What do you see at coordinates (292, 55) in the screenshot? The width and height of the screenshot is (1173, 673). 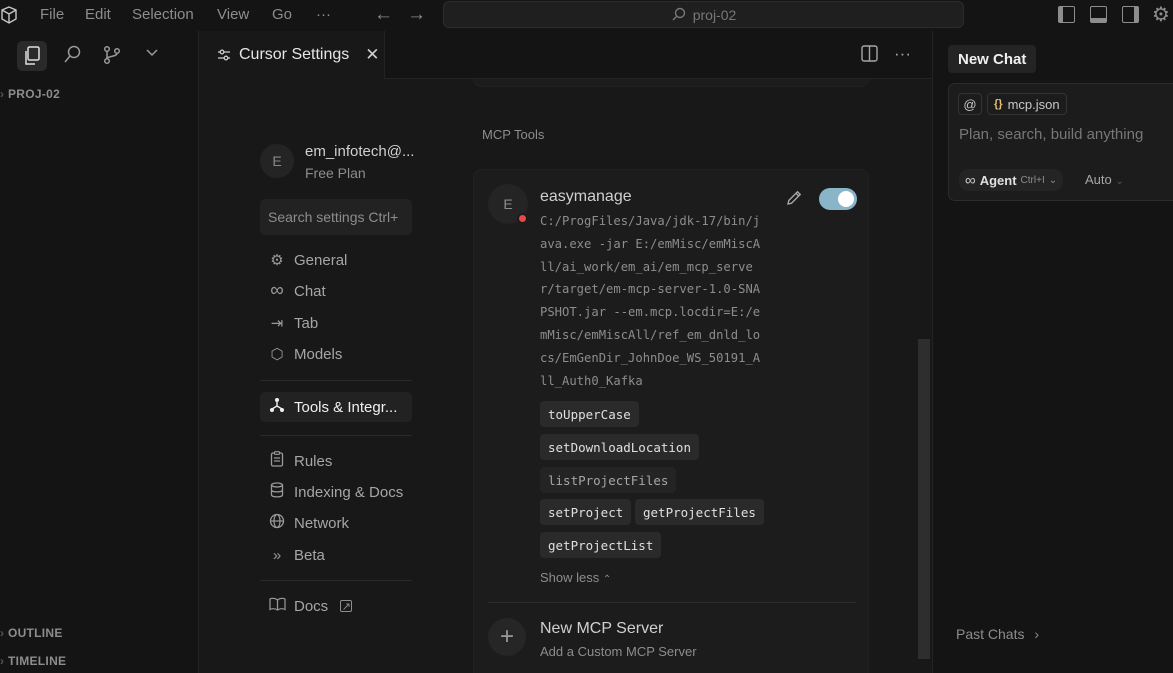 I see `tab-cursor-settings: Cursor Settings ✕` at bounding box center [292, 55].